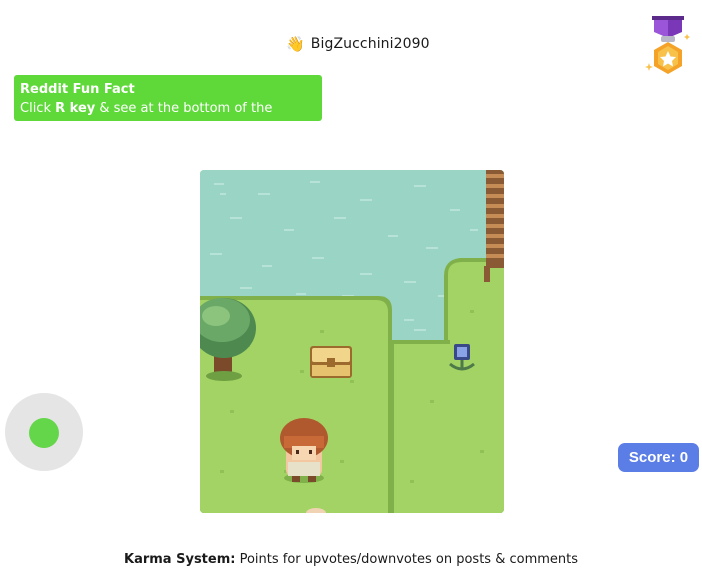 The height and width of the screenshot is (573, 702). Describe the element at coordinates (658, 457) in the screenshot. I see `score-badge: Score: 0` at that location.